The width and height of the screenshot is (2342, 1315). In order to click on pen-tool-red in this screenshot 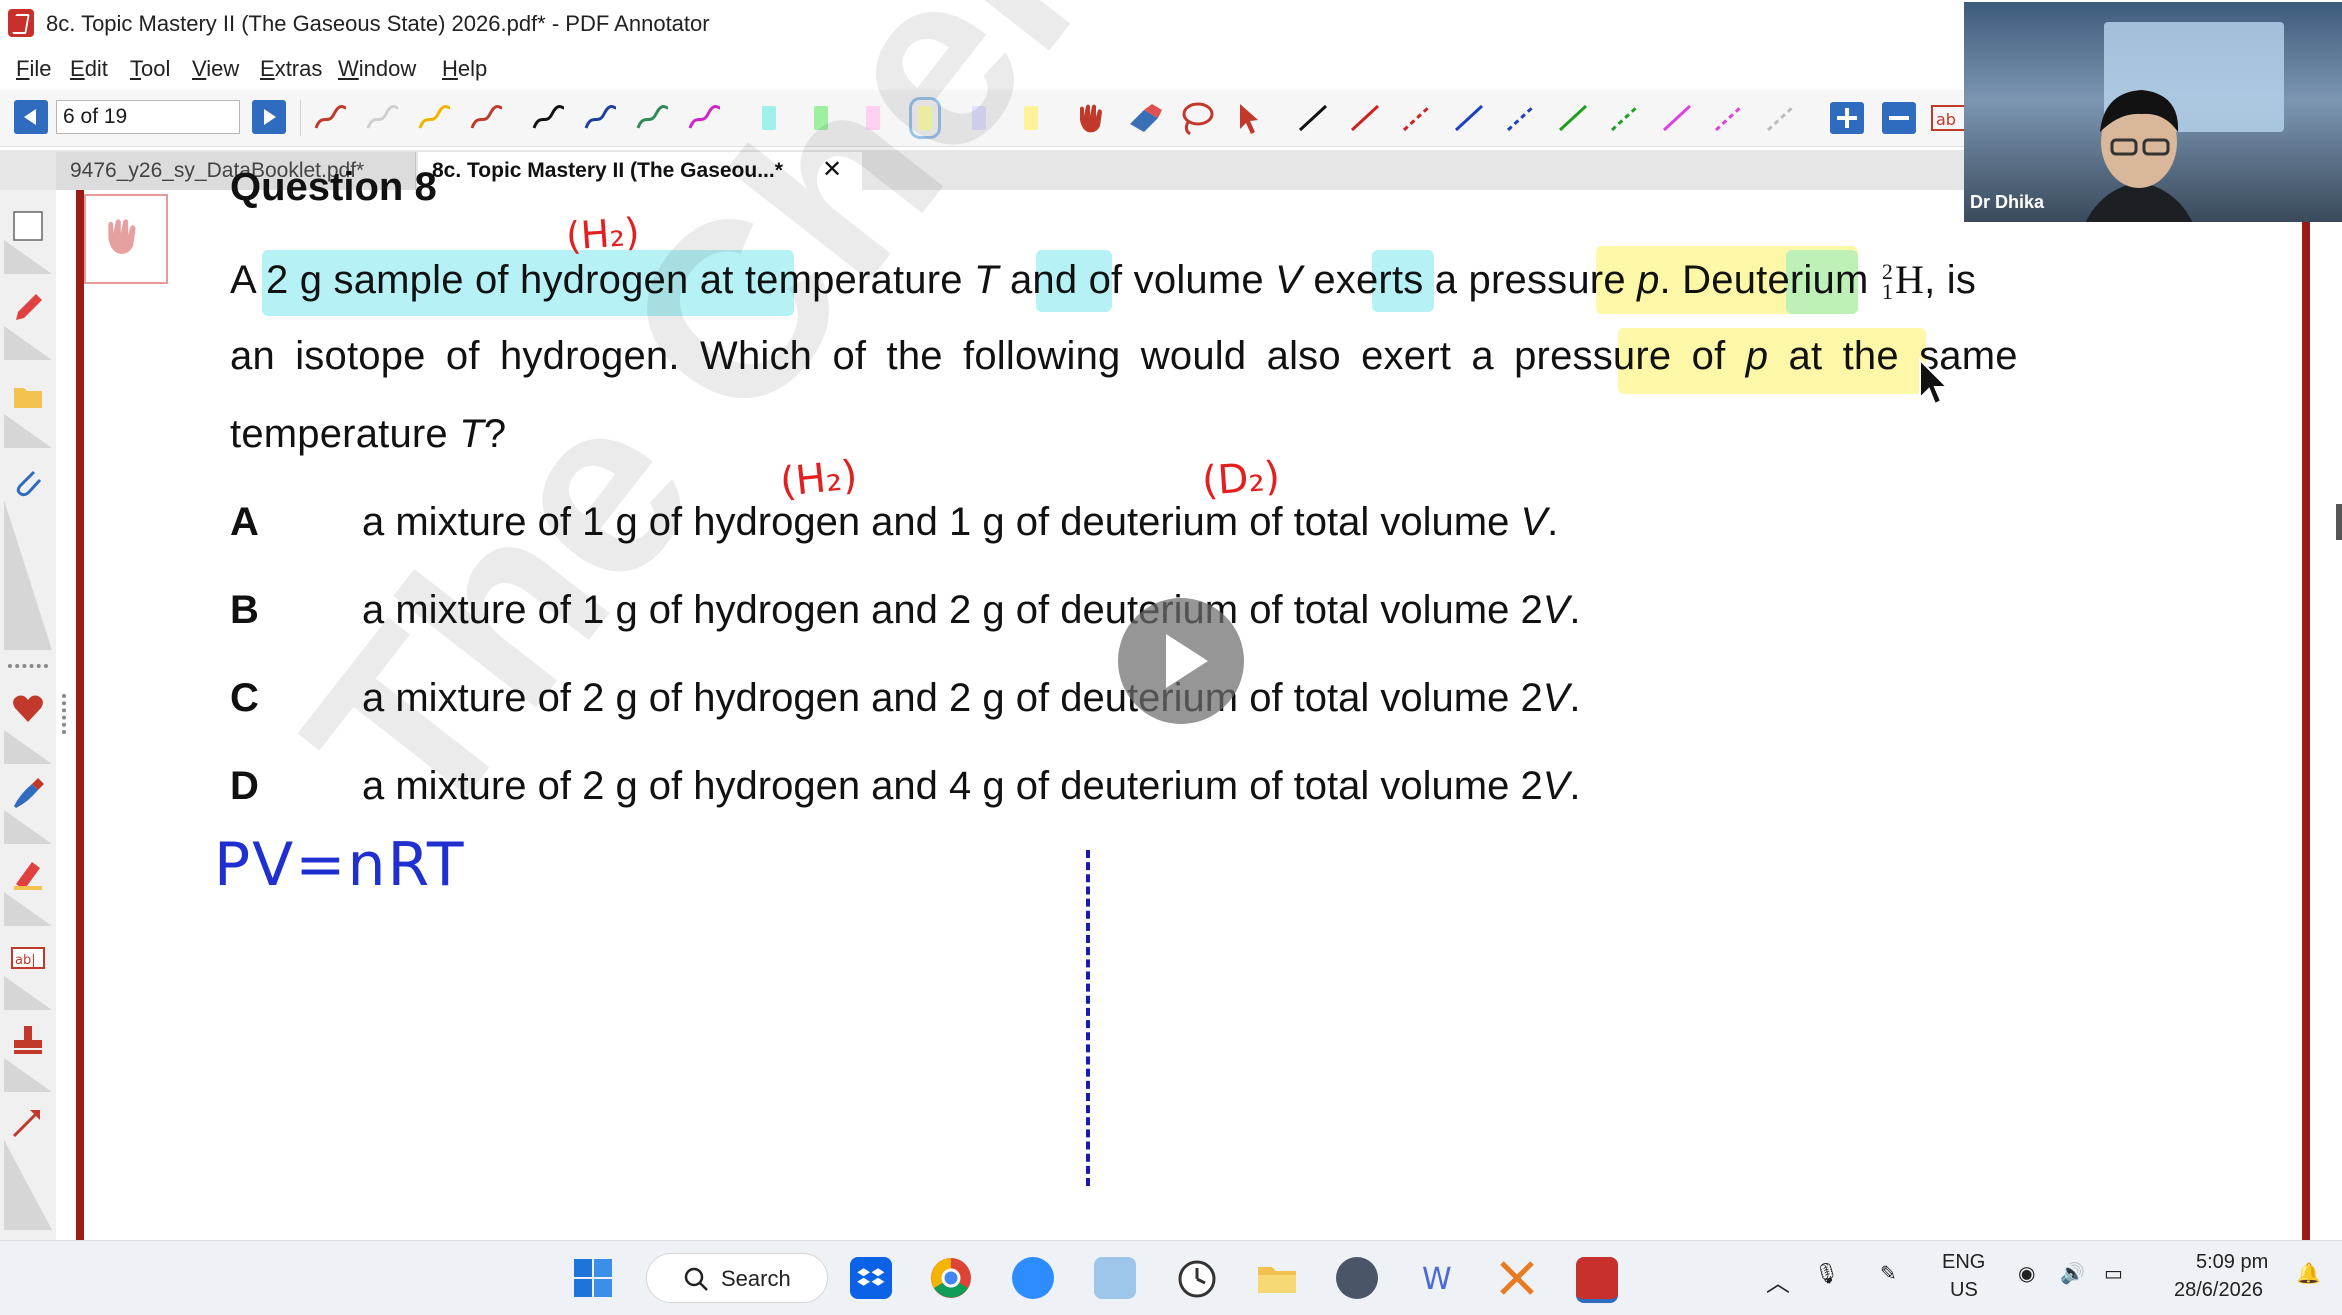, I will do `click(331, 118)`.